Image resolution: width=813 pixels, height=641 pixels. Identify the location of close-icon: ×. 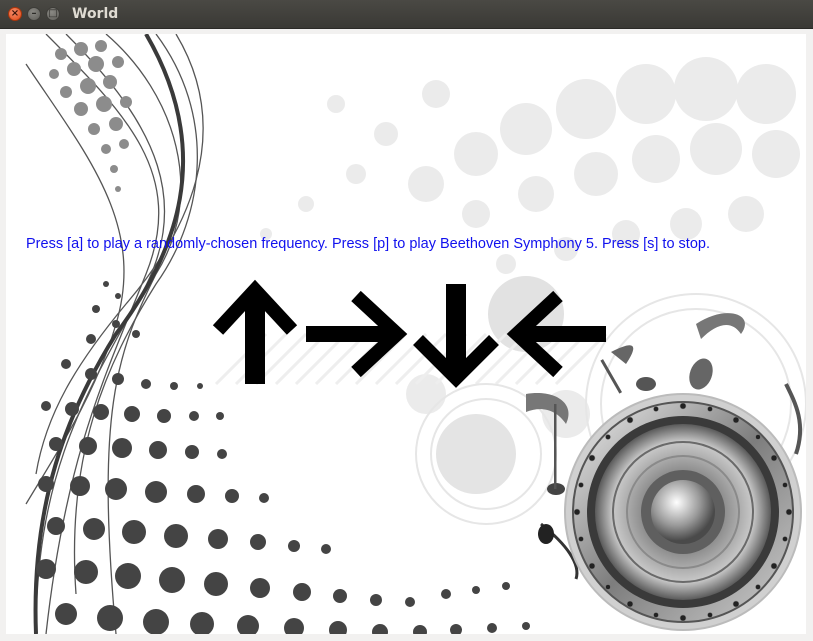
(15, 13).